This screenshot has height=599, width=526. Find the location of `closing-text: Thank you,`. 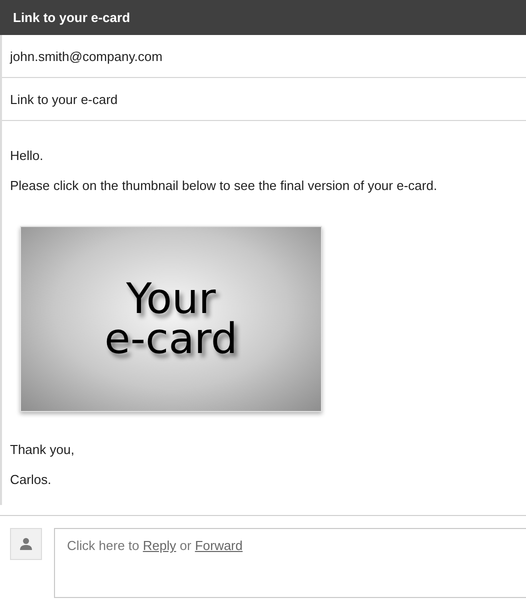

closing-text: Thank you, is located at coordinates (43, 449).